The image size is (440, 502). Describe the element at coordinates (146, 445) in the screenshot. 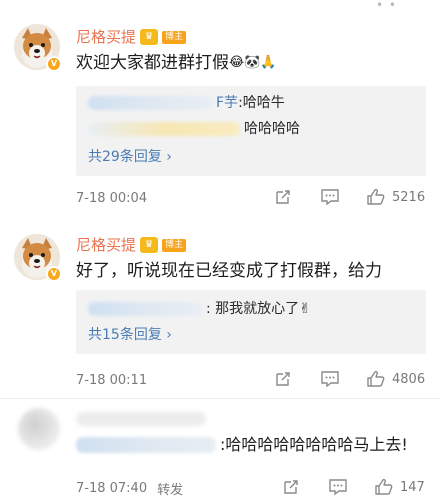

I see `blurred-mention` at that location.